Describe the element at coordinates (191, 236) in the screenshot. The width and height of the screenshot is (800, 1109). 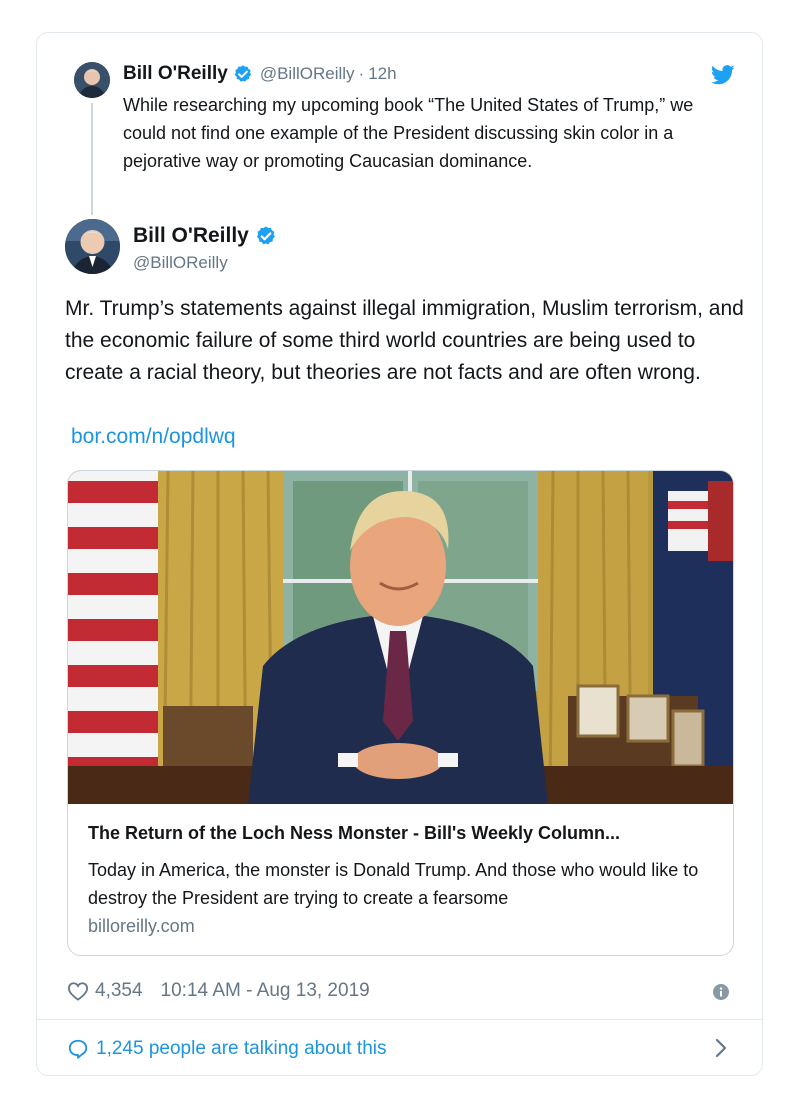
I see `author-name: Bill O'Reilly` at that location.